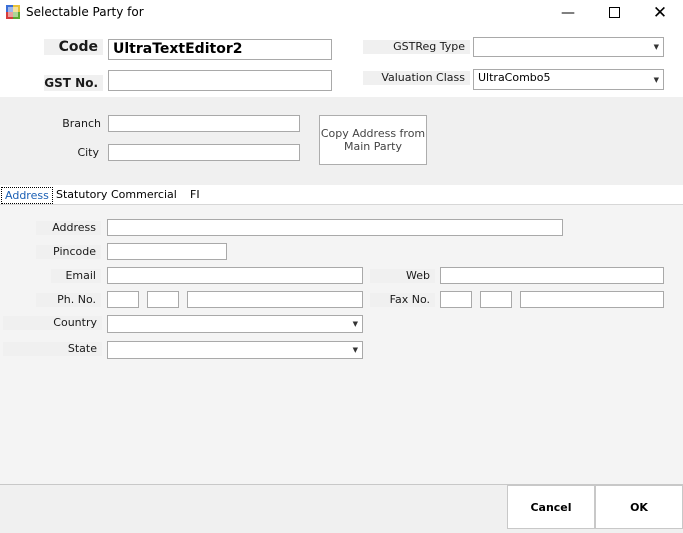  What do you see at coordinates (341, 12) in the screenshot?
I see `title-bar: Selectable Party for — ✕` at bounding box center [341, 12].